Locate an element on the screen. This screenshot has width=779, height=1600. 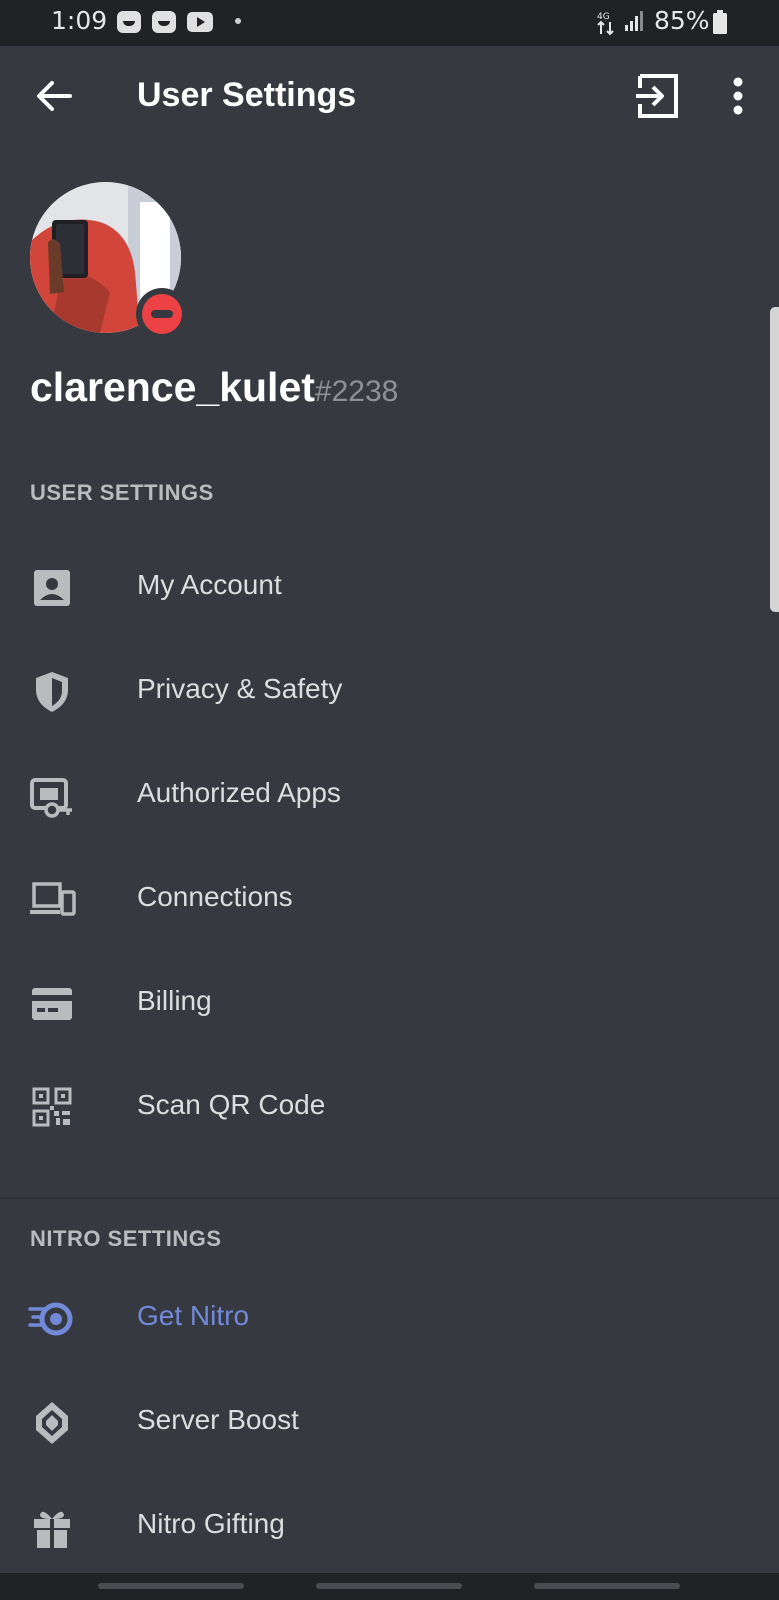
status-bar: 1:09 4G 85% is located at coordinates (389, 23).